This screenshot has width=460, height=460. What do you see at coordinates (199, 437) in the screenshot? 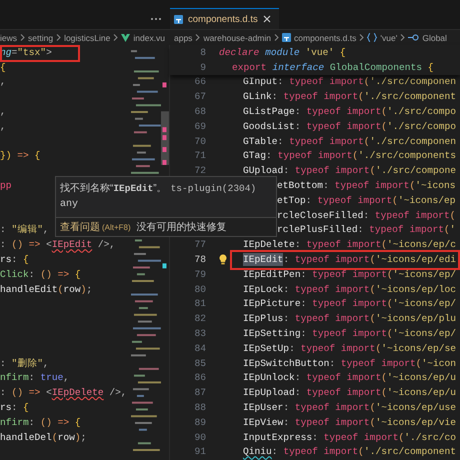
I see `line-number: 90` at bounding box center [199, 437].